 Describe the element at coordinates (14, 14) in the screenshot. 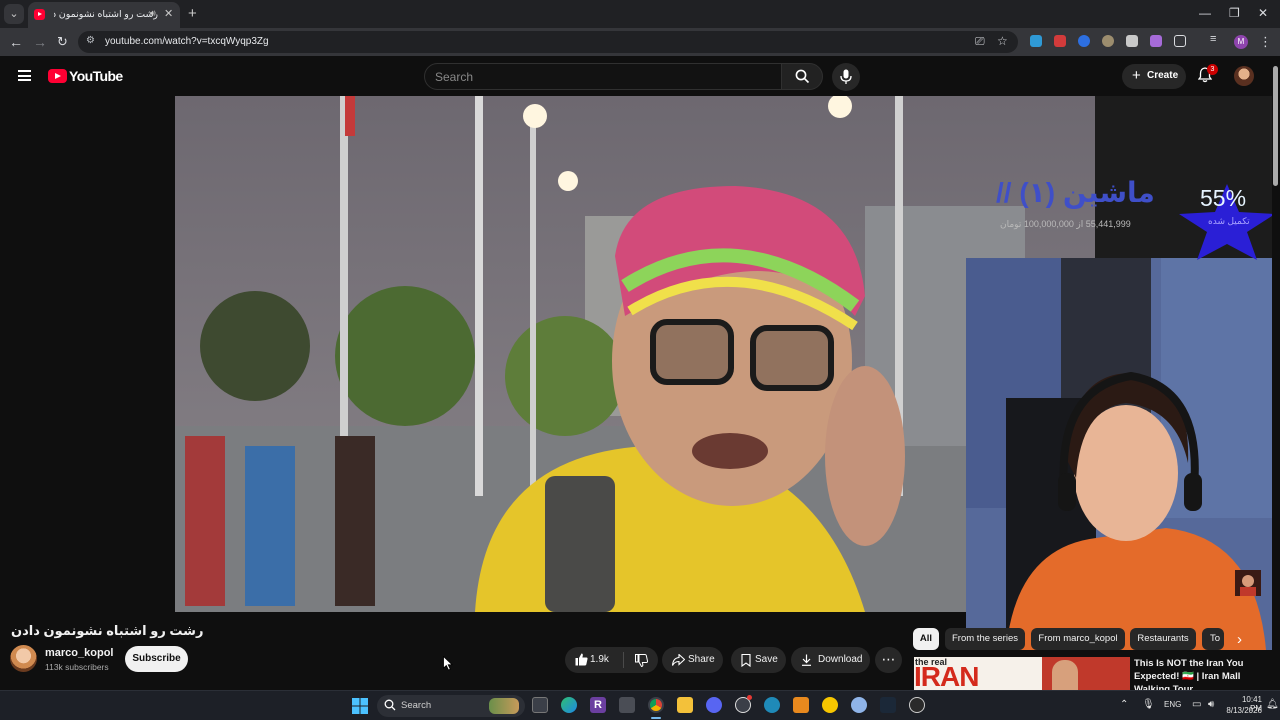

I see `tab-search-button: ⌄` at that location.